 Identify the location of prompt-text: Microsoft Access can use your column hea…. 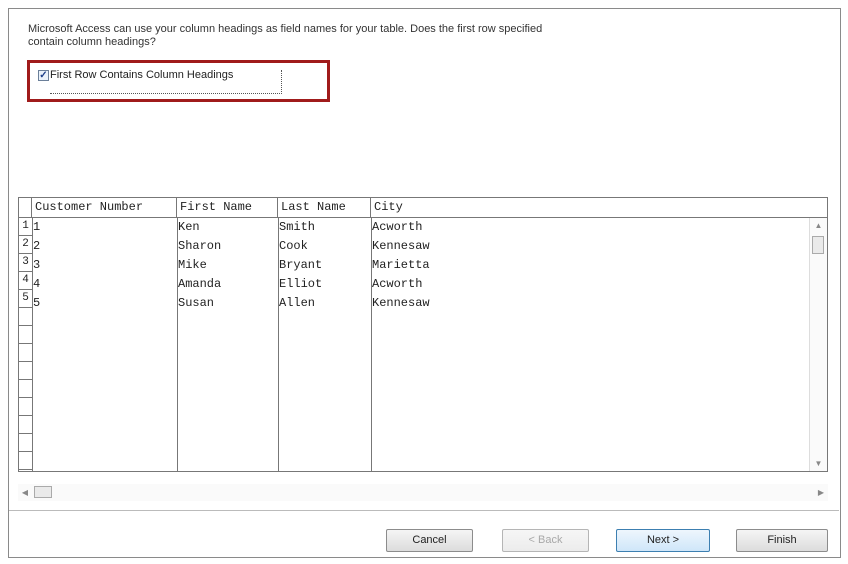
(285, 35).